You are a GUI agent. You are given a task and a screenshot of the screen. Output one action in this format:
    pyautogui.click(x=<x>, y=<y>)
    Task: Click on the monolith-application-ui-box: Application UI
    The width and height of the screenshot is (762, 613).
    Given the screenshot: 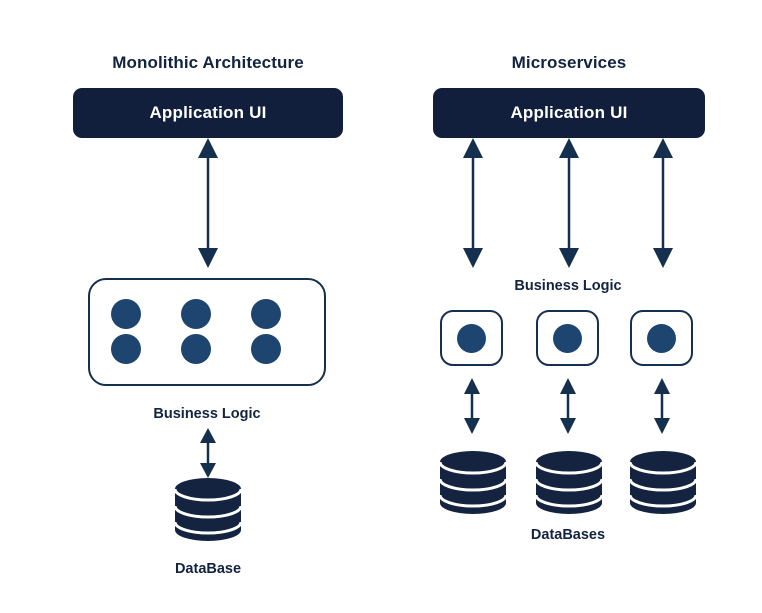 What is the action you would take?
    pyautogui.click(x=208, y=113)
    